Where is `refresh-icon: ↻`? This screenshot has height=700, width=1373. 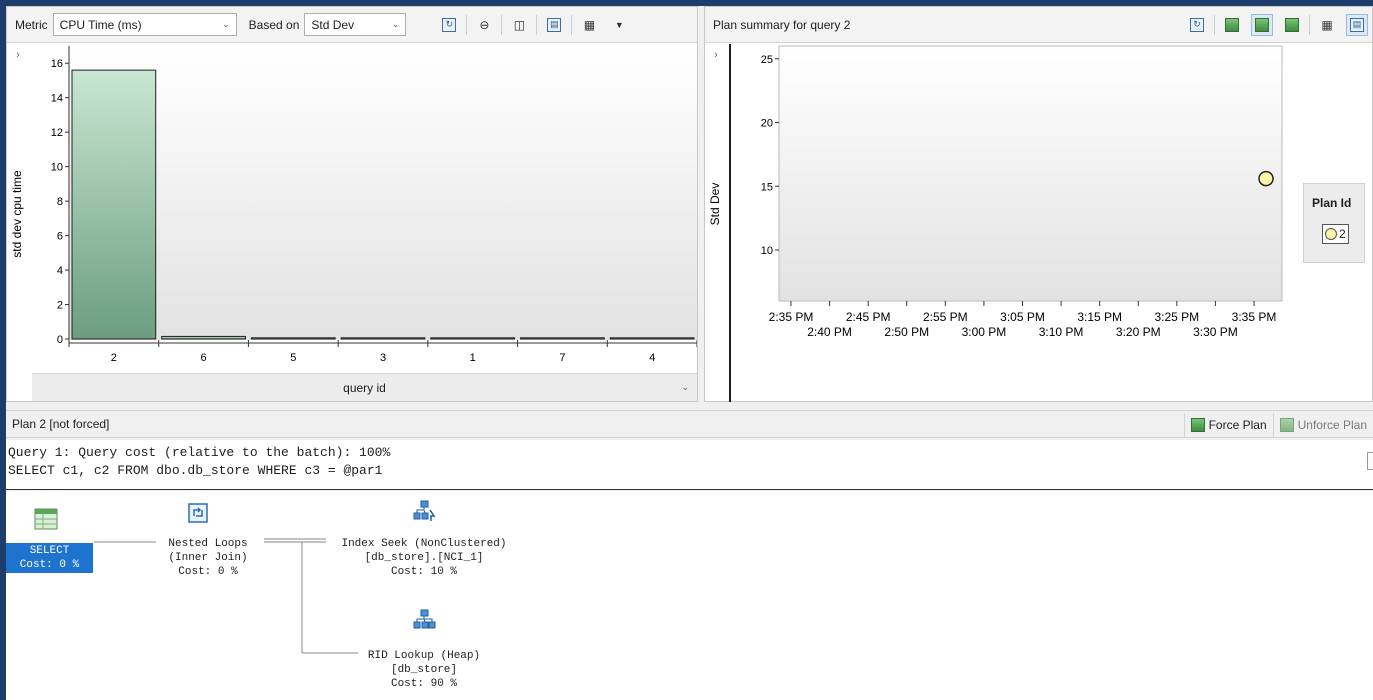 refresh-icon: ↻ is located at coordinates (1197, 24).